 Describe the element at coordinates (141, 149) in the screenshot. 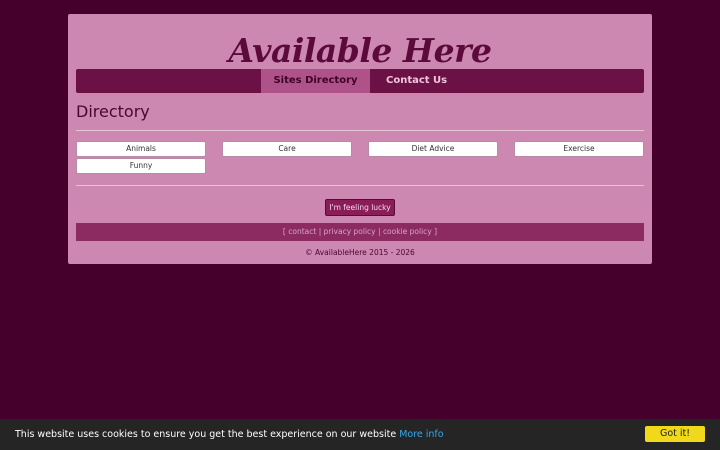

I see `category-button-animals: Animals` at that location.